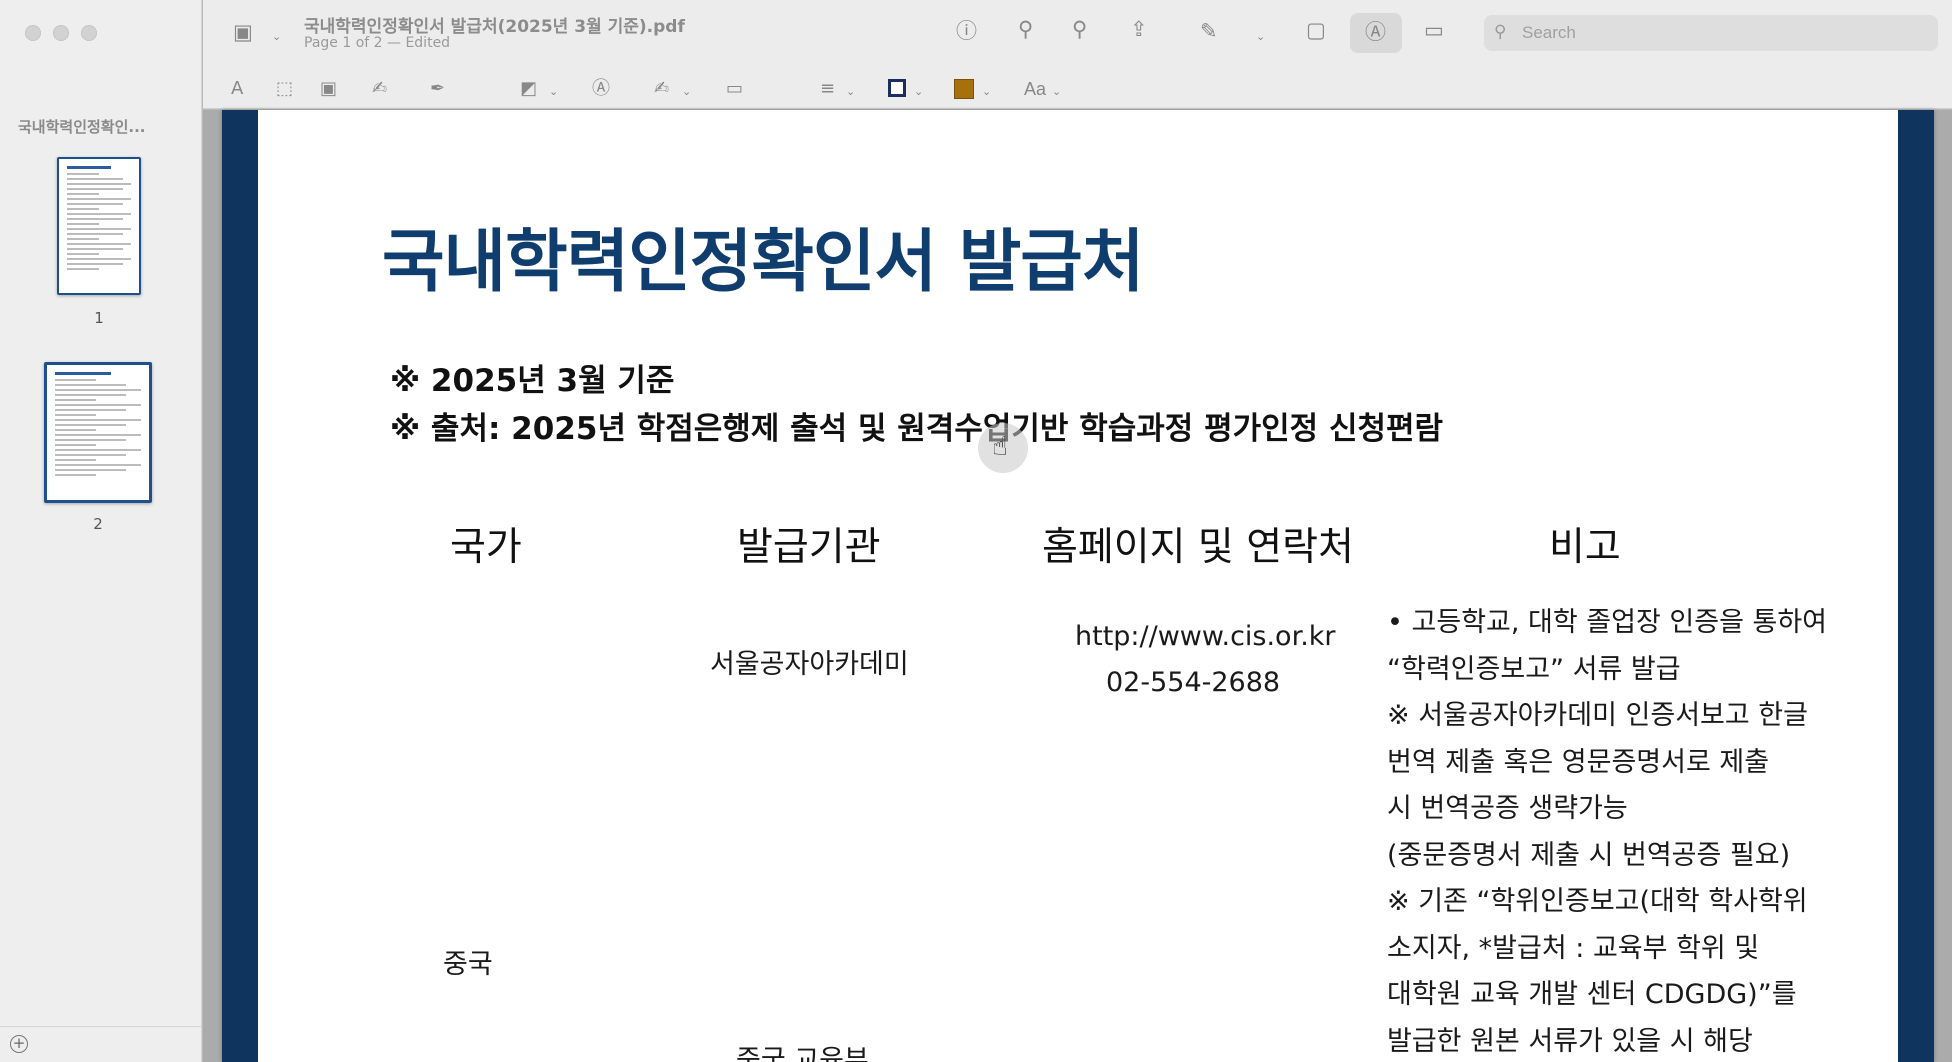 Image resolution: width=1952 pixels, height=1062 pixels. Describe the element at coordinates (101, 1044) in the screenshot. I see `sidebar-footer: +` at that location.